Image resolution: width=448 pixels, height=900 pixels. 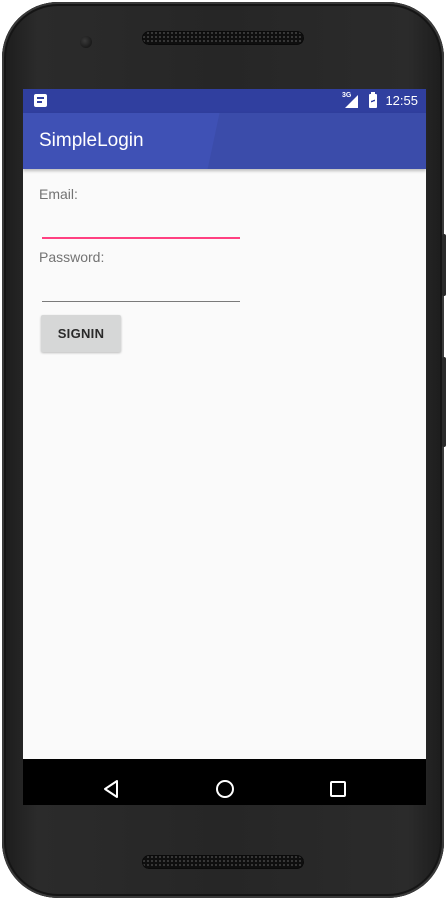 I want to click on recents-button, so click(x=338, y=782).